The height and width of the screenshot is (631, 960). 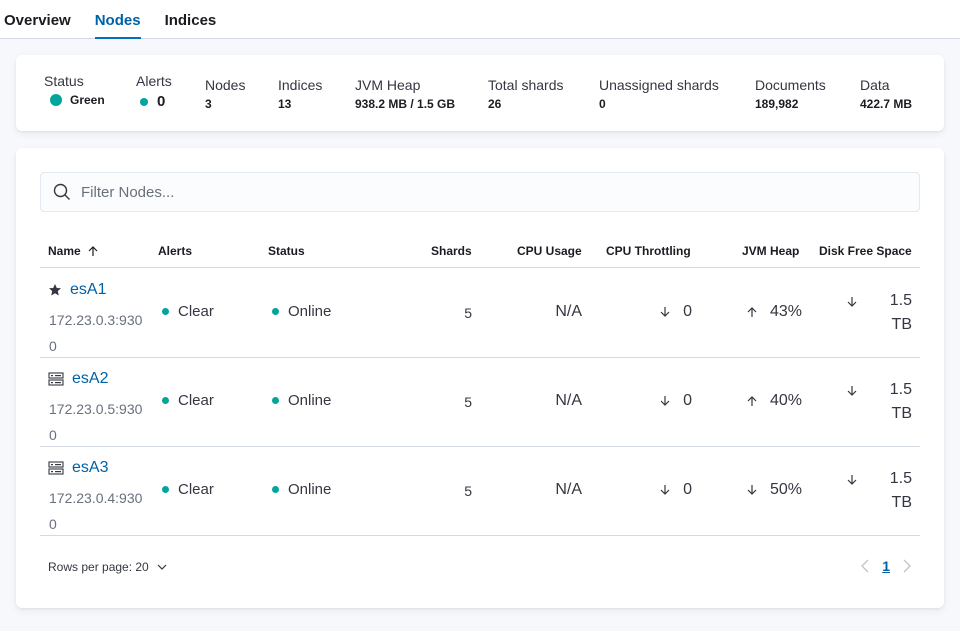 What do you see at coordinates (549, 251) in the screenshot?
I see `column-header-cpu-usage: CPU Usage` at bounding box center [549, 251].